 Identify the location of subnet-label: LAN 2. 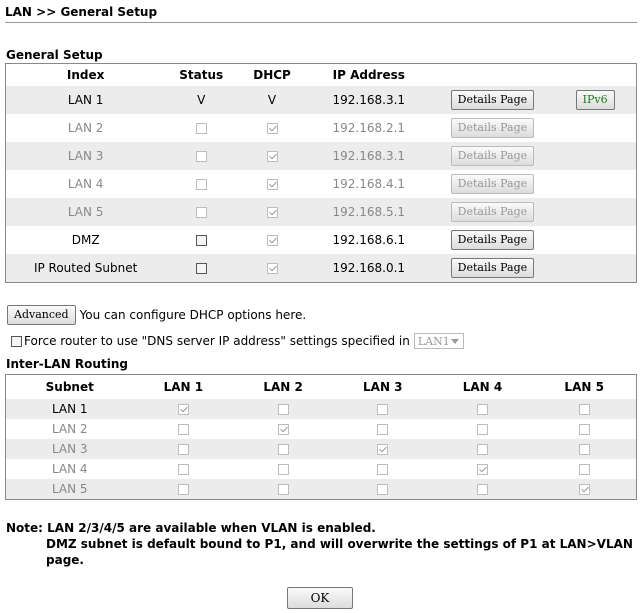
(69, 429).